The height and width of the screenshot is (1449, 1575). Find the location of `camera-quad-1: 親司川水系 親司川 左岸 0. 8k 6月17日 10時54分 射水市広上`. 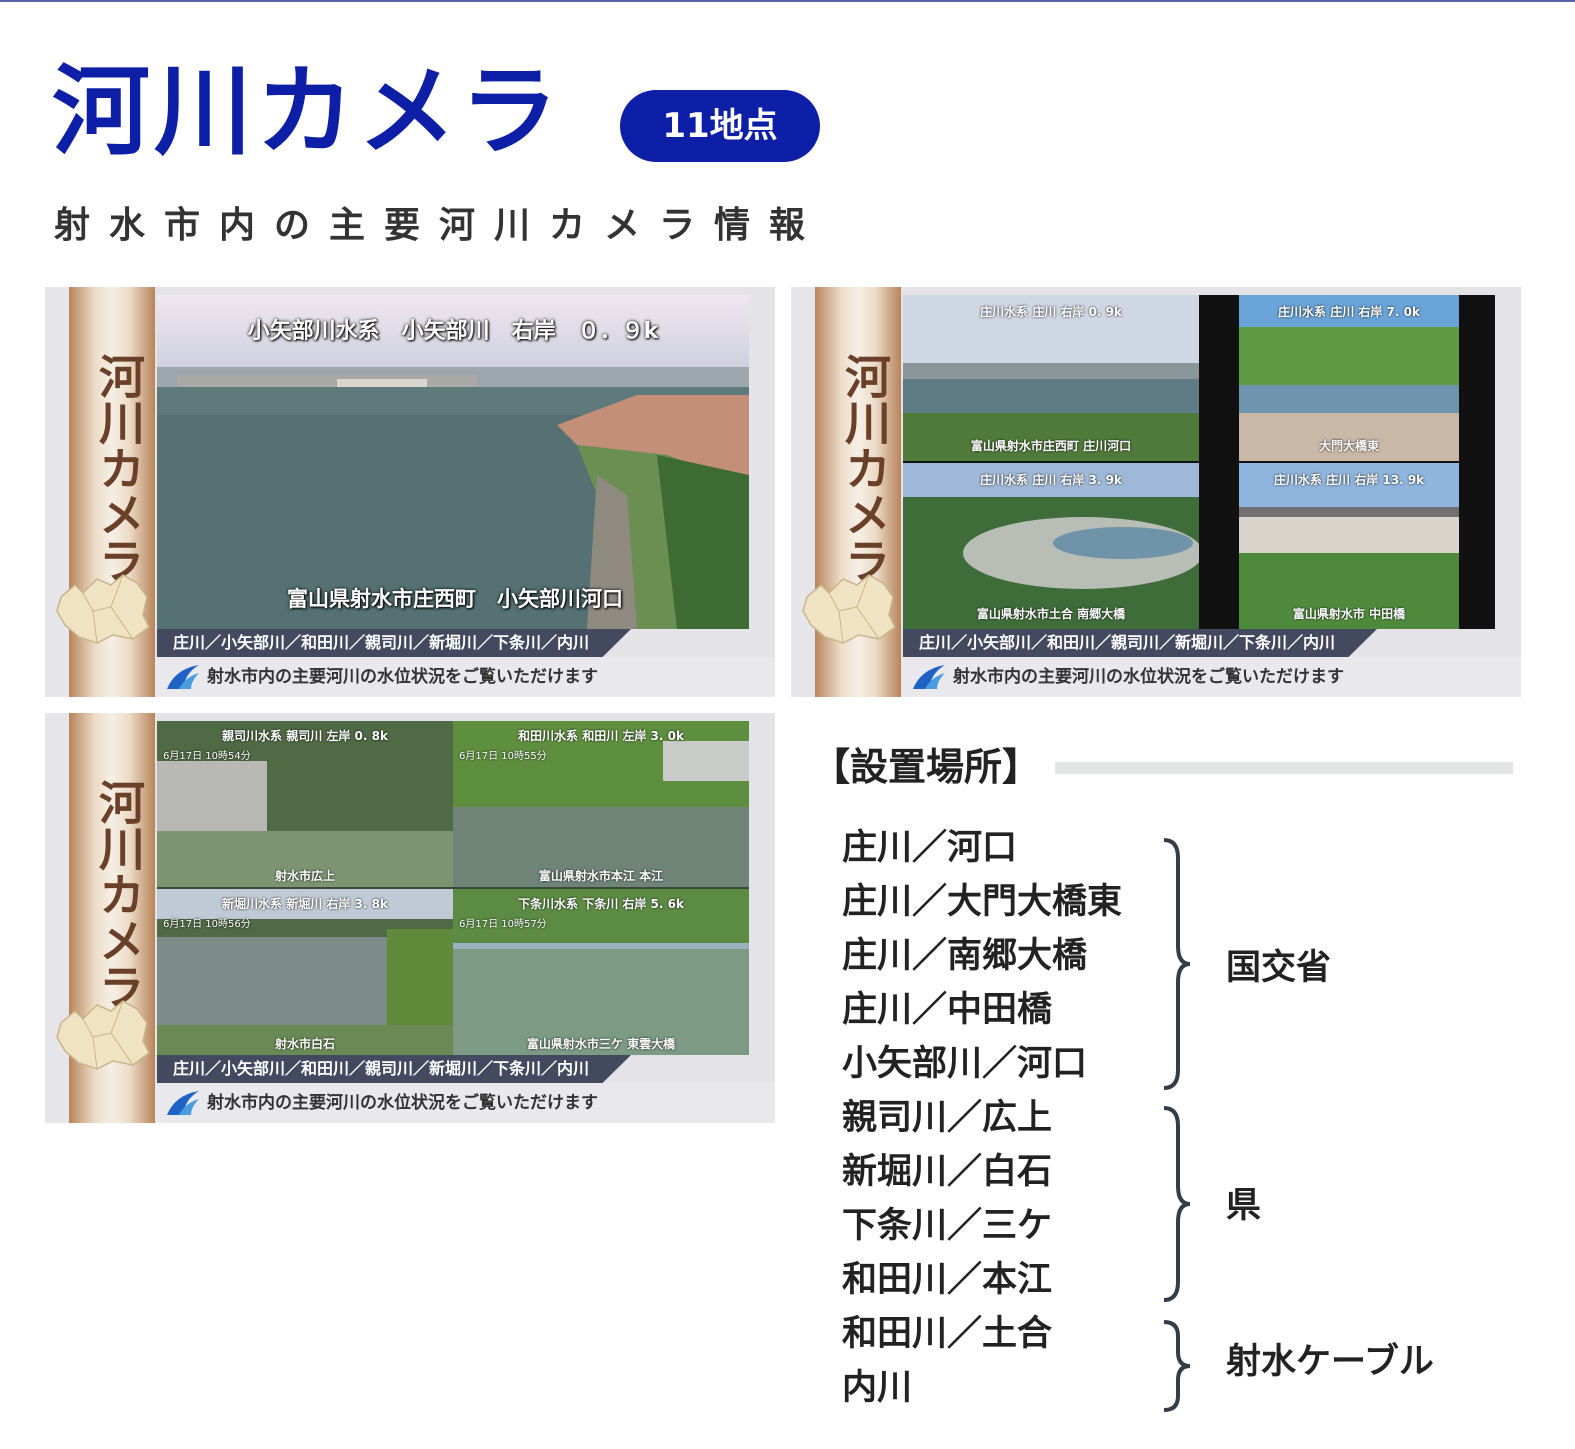

camera-quad-1: 親司川水系 親司川 左岸 0. 8k 6月17日 10時54分 射水市広上 is located at coordinates (305, 804).